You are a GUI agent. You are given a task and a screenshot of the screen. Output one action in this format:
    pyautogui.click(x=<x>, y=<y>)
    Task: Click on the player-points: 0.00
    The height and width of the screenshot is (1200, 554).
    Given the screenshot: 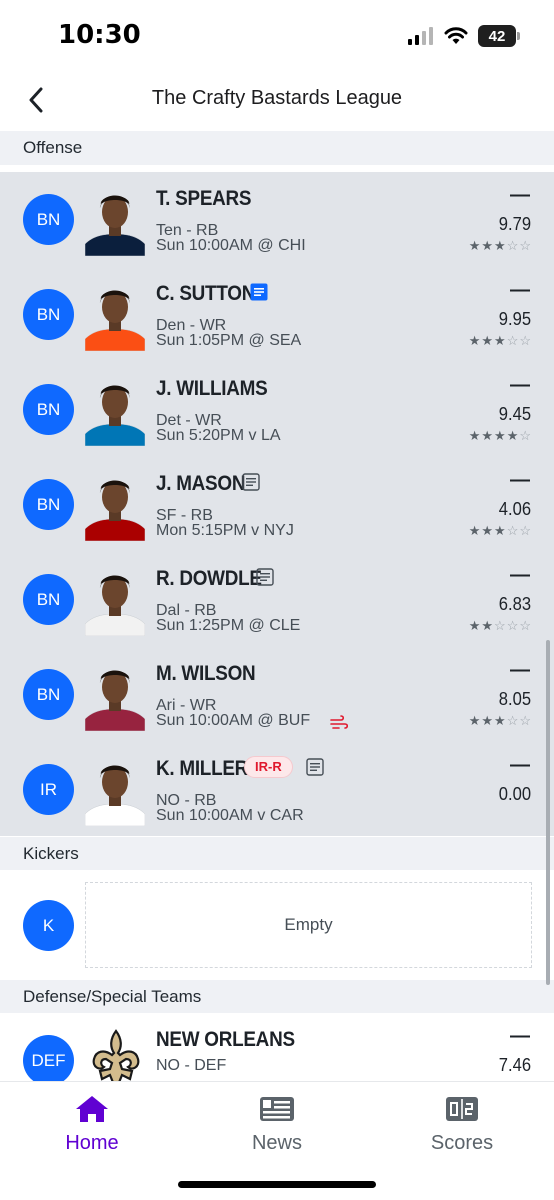 What is the action you would take?
    pyautogui.click(x=514, y=794)
    